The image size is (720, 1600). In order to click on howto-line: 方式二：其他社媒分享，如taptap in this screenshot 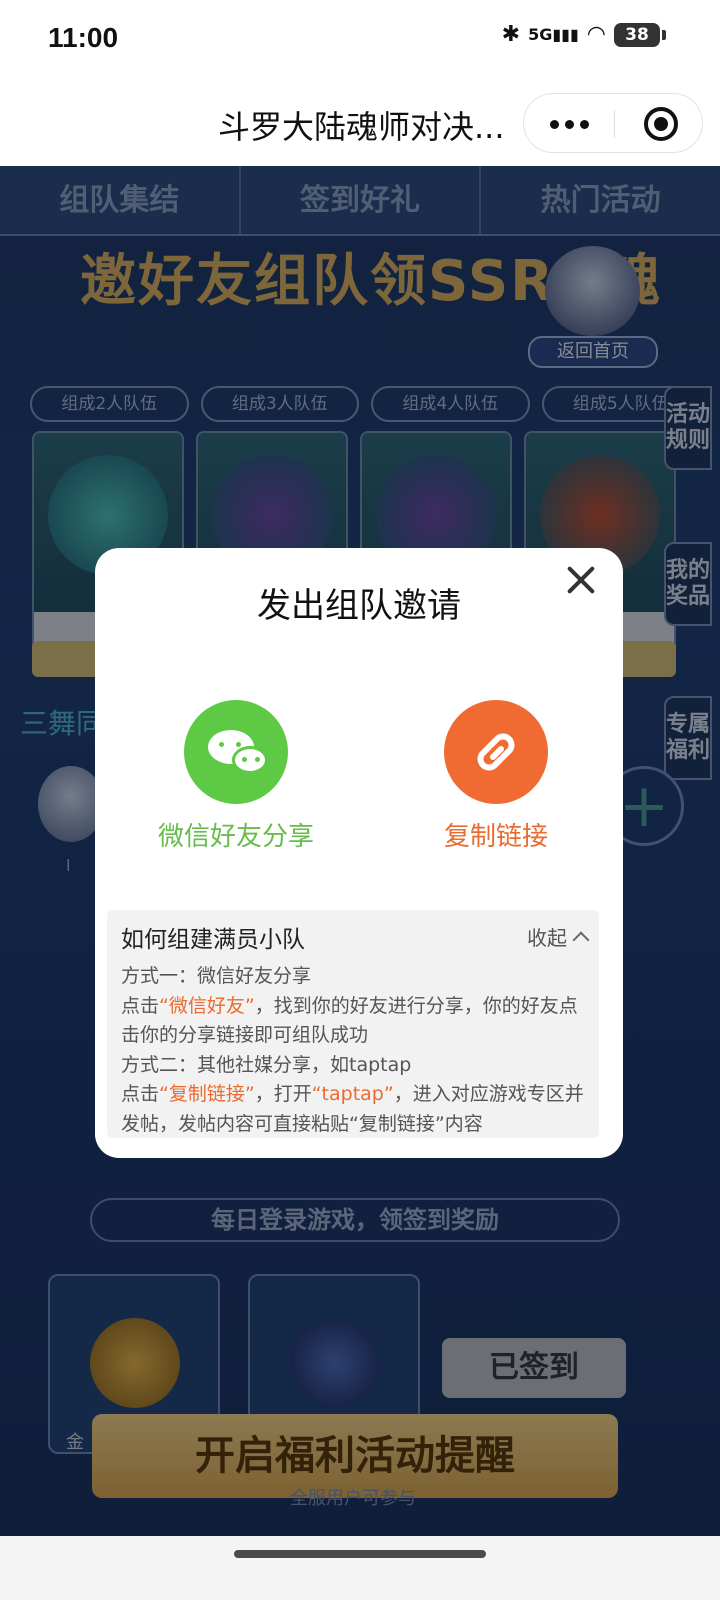, I will do `click(266, 1064)`.